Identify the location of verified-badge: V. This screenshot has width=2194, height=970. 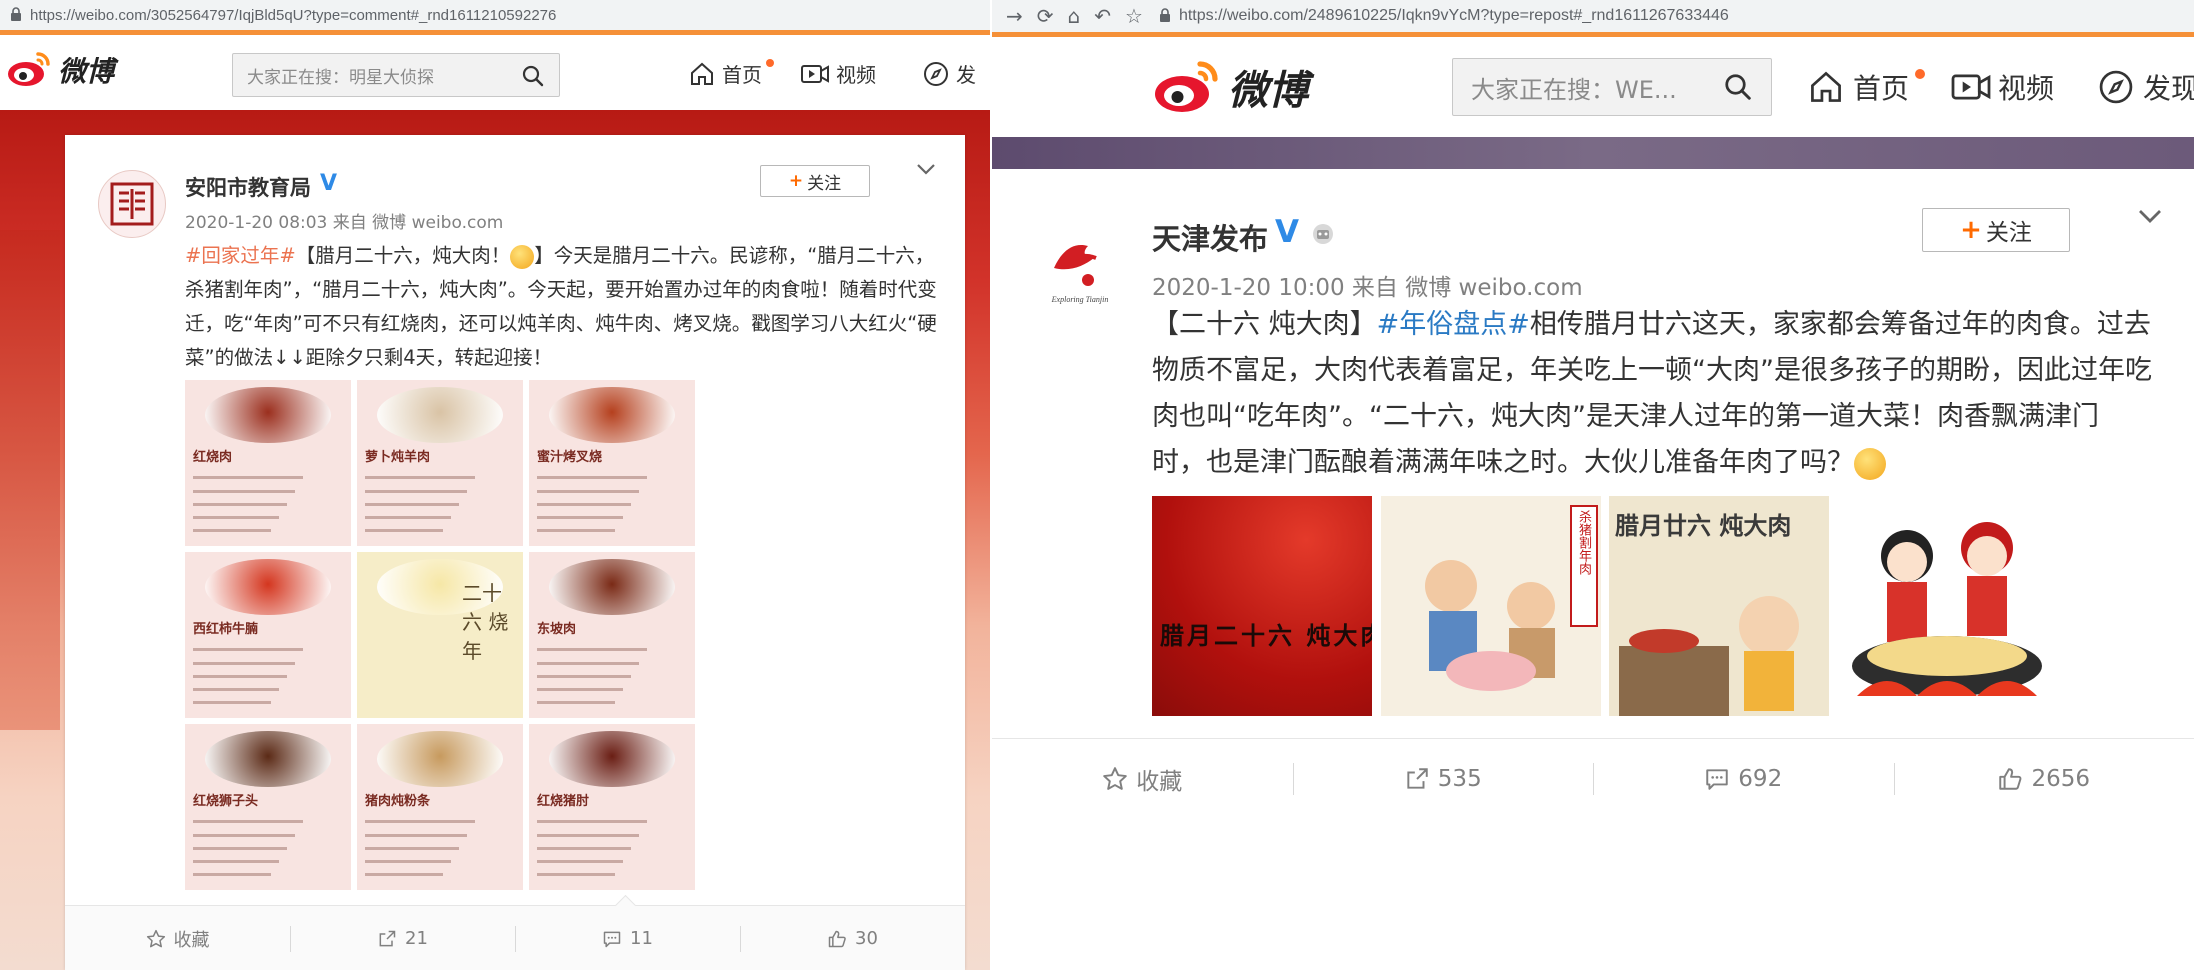
(329, 183).